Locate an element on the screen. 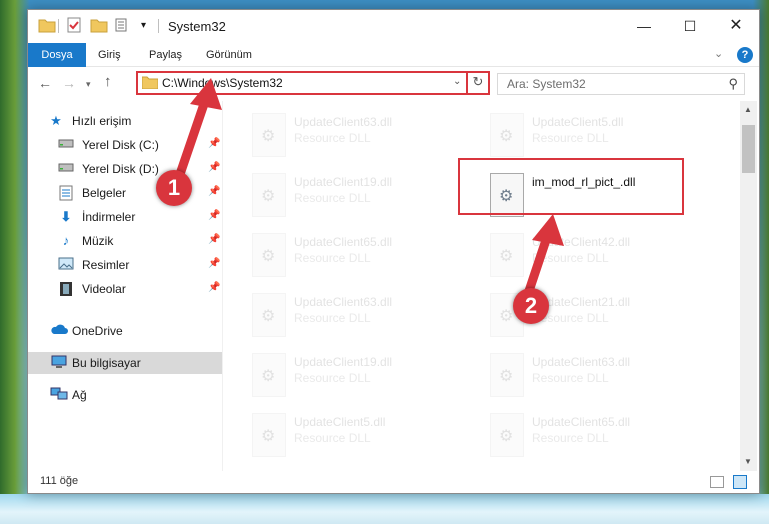 This screenshot has height=524, width=769. tab-file: Dosya is located at coordinates (57, 55).